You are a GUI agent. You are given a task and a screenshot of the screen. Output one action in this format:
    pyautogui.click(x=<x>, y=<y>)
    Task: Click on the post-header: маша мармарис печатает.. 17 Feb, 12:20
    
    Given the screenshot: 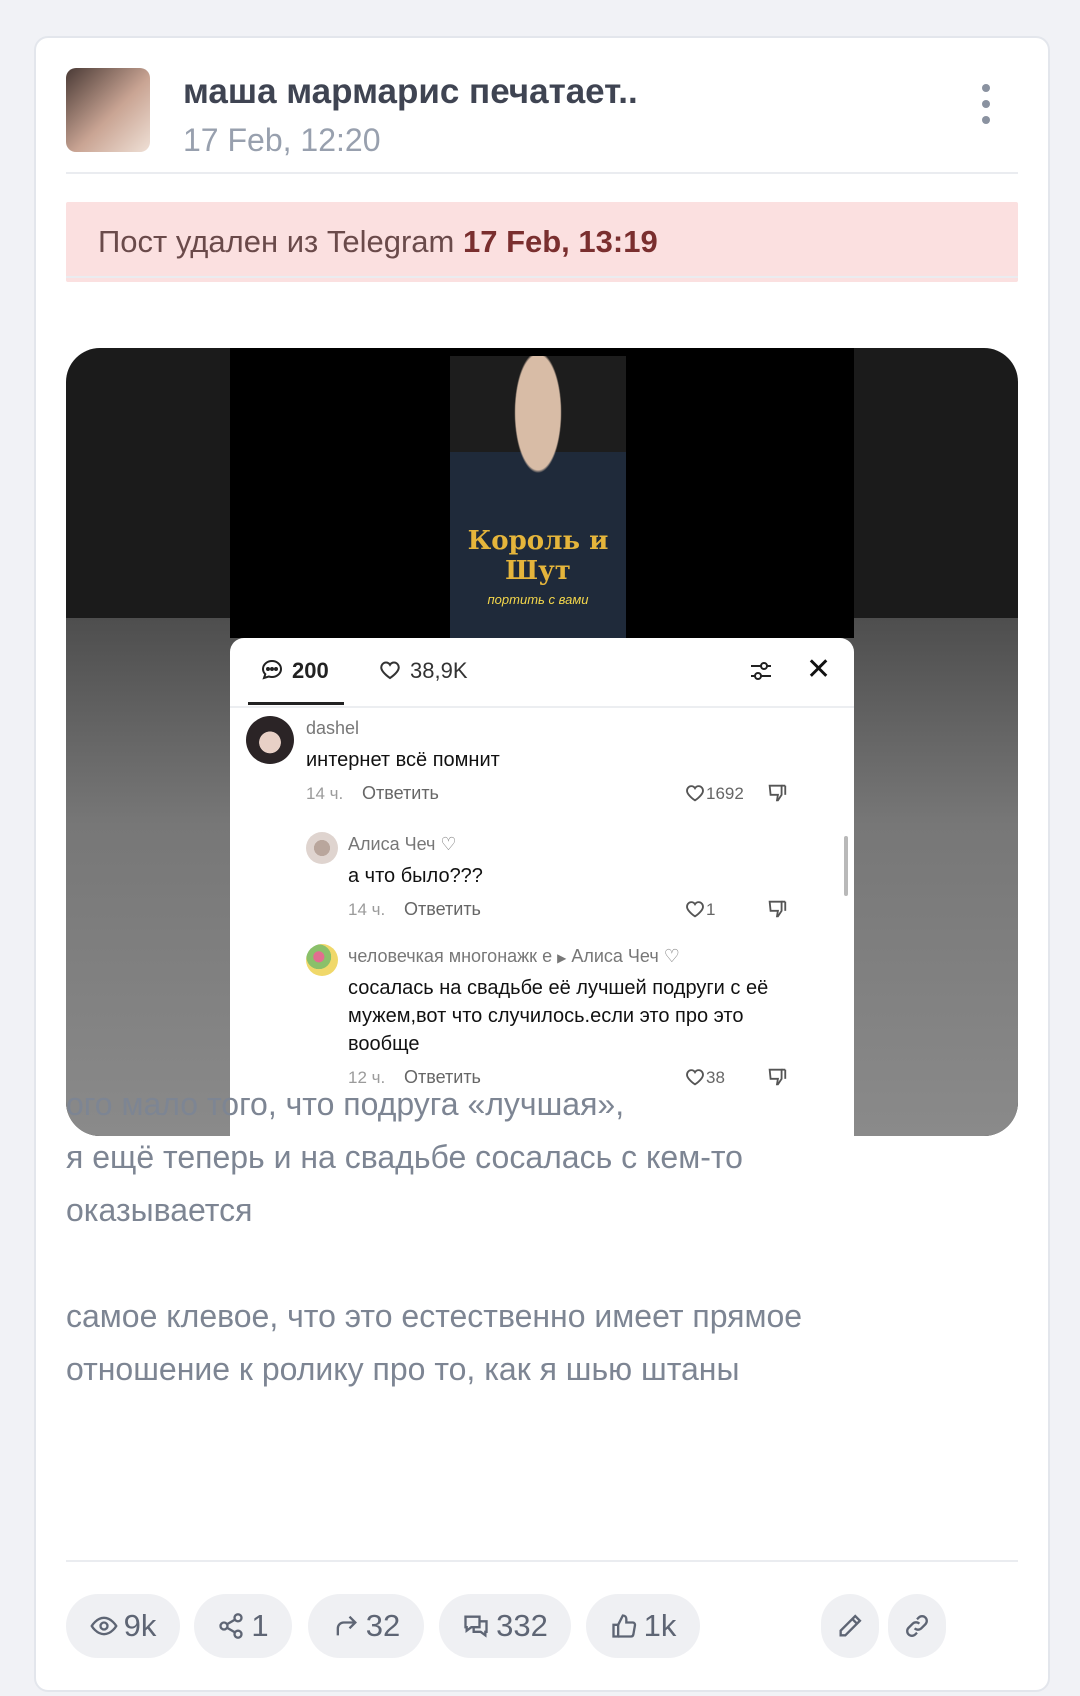 What is the action you would take?
    pyautogui.click(x=541, y=123)
    